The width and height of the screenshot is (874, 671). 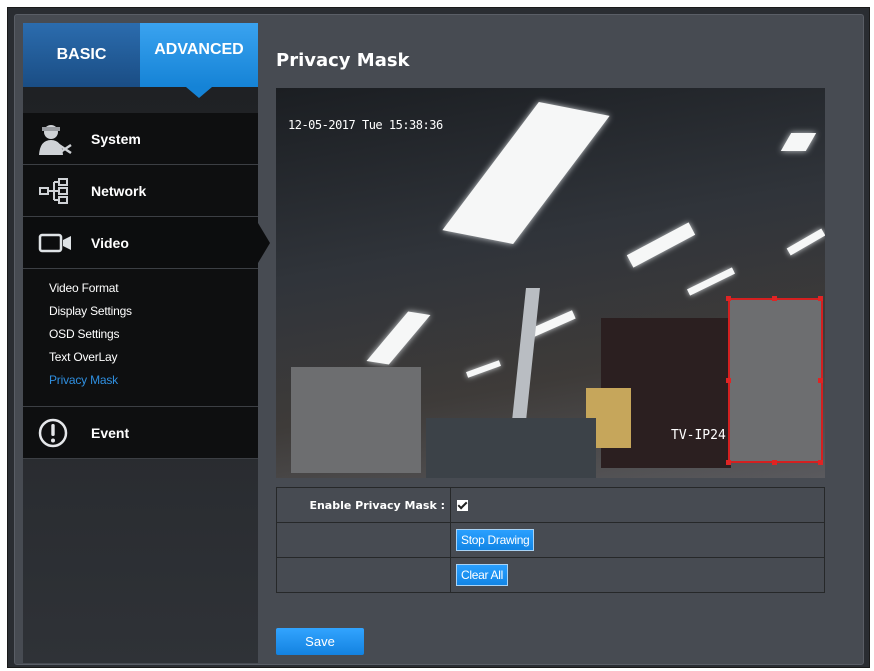 I want to click on submenu-item-video-format: Video Format, so click(x=140, y=288).